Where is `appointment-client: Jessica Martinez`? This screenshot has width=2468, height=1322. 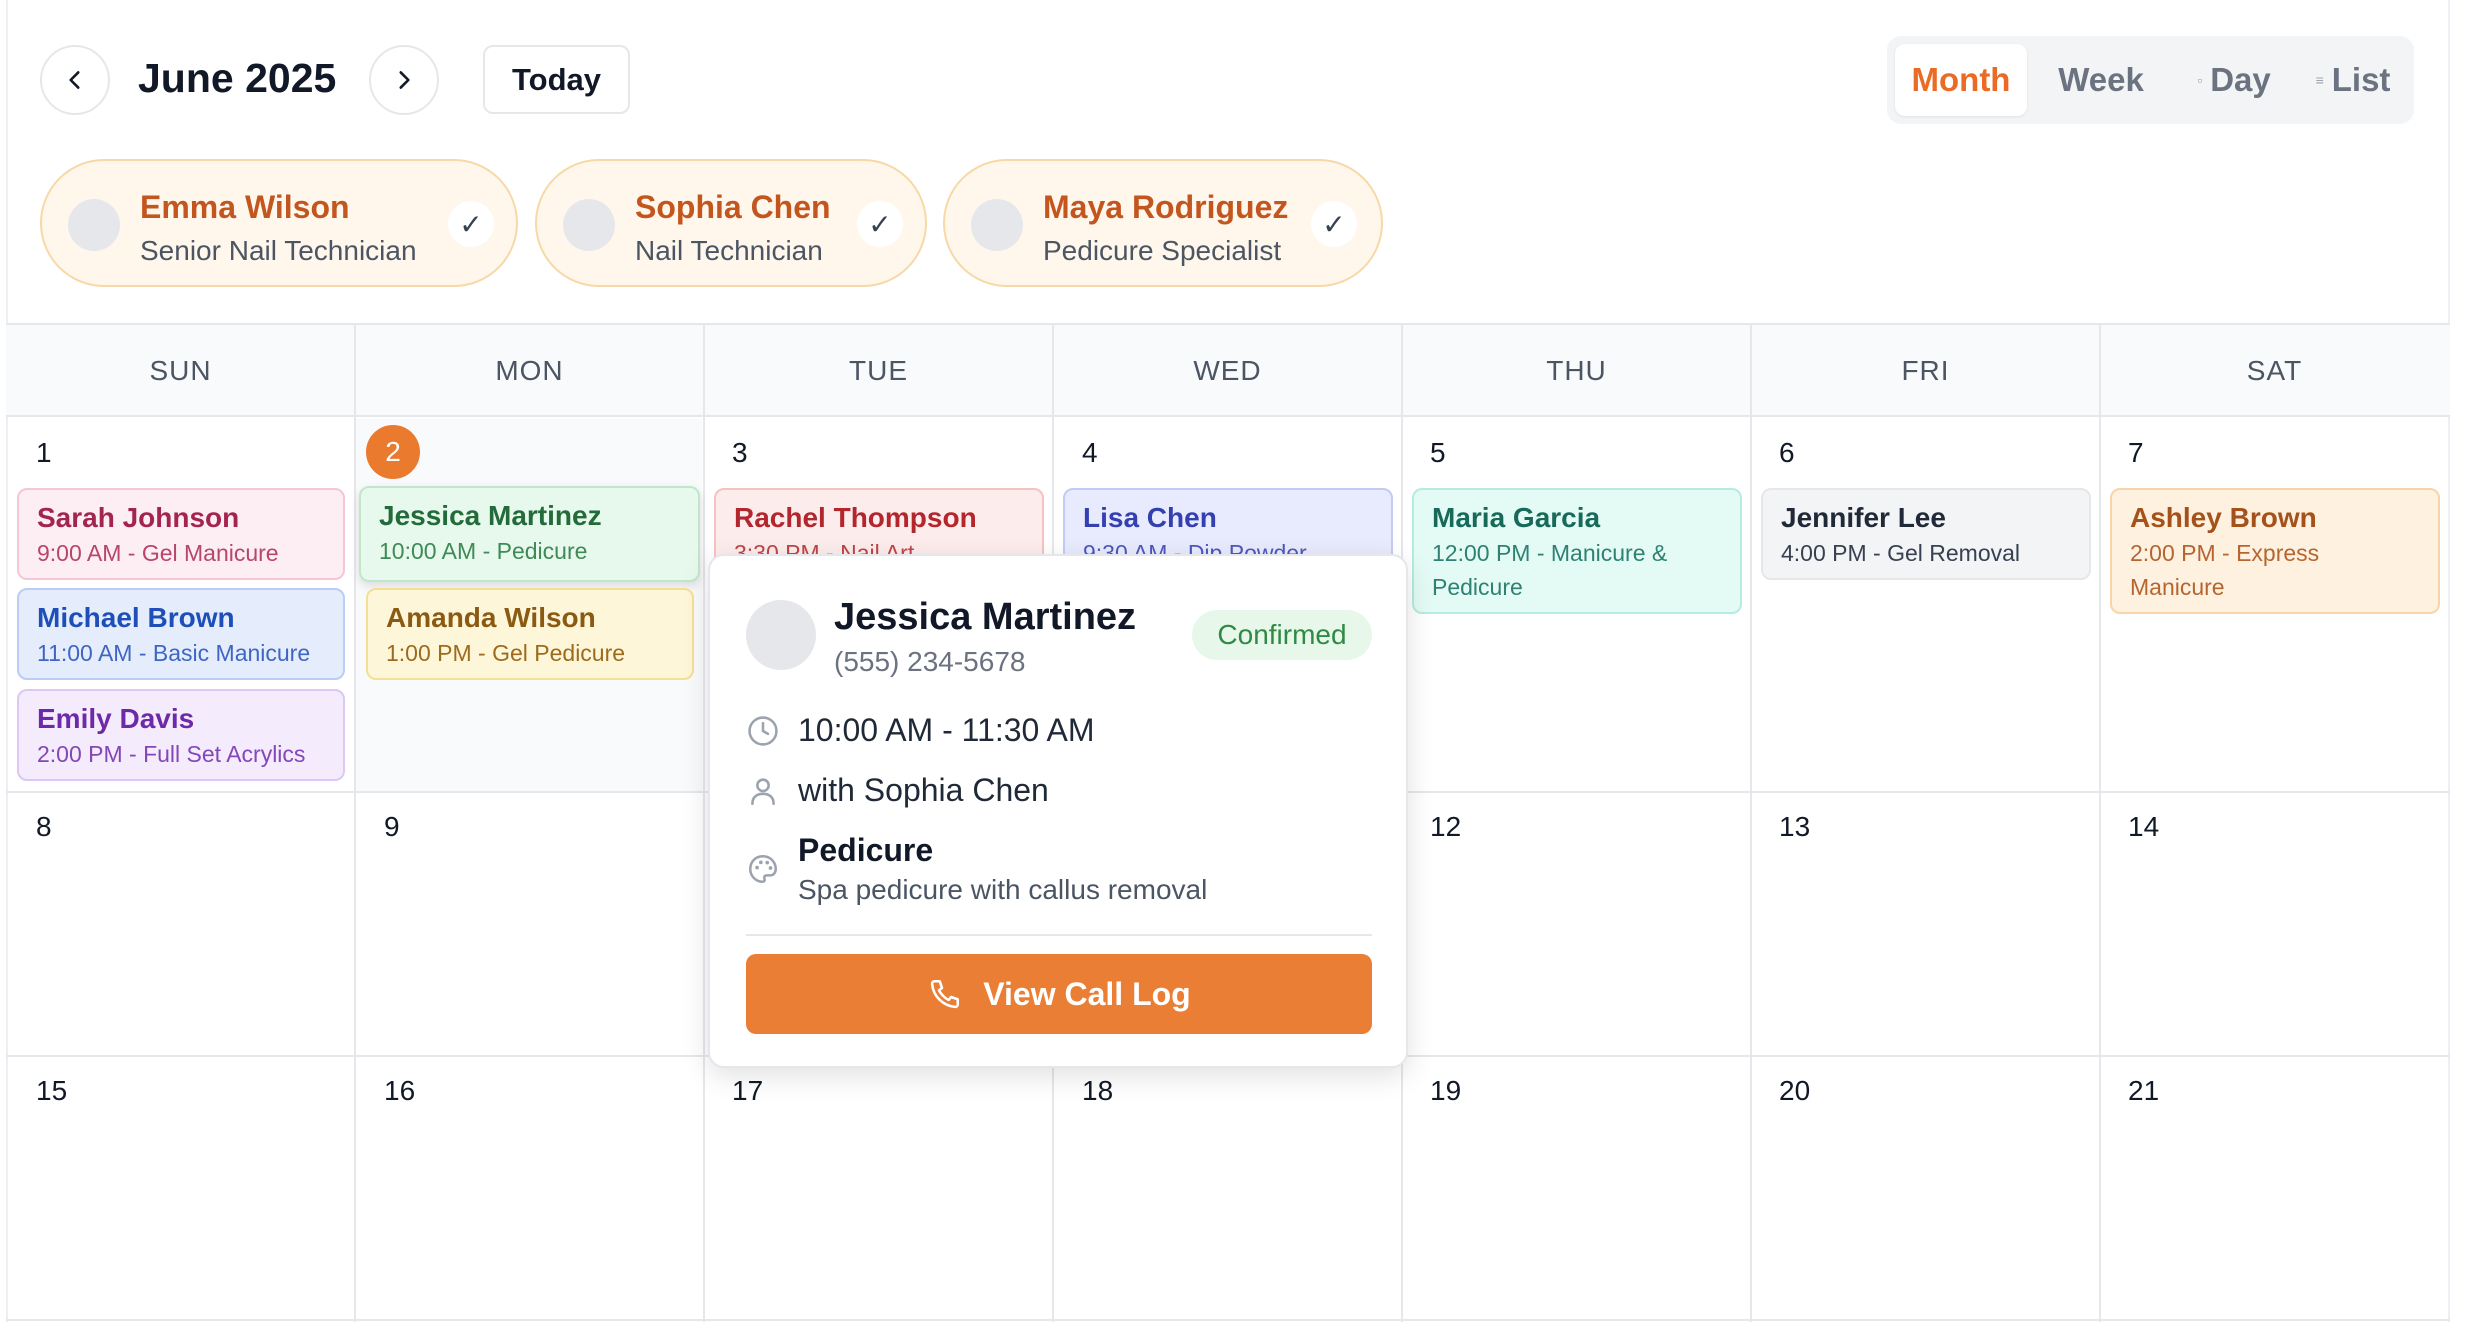 appointment-client: Jessica Martinez is located at coordinates (490, 515).